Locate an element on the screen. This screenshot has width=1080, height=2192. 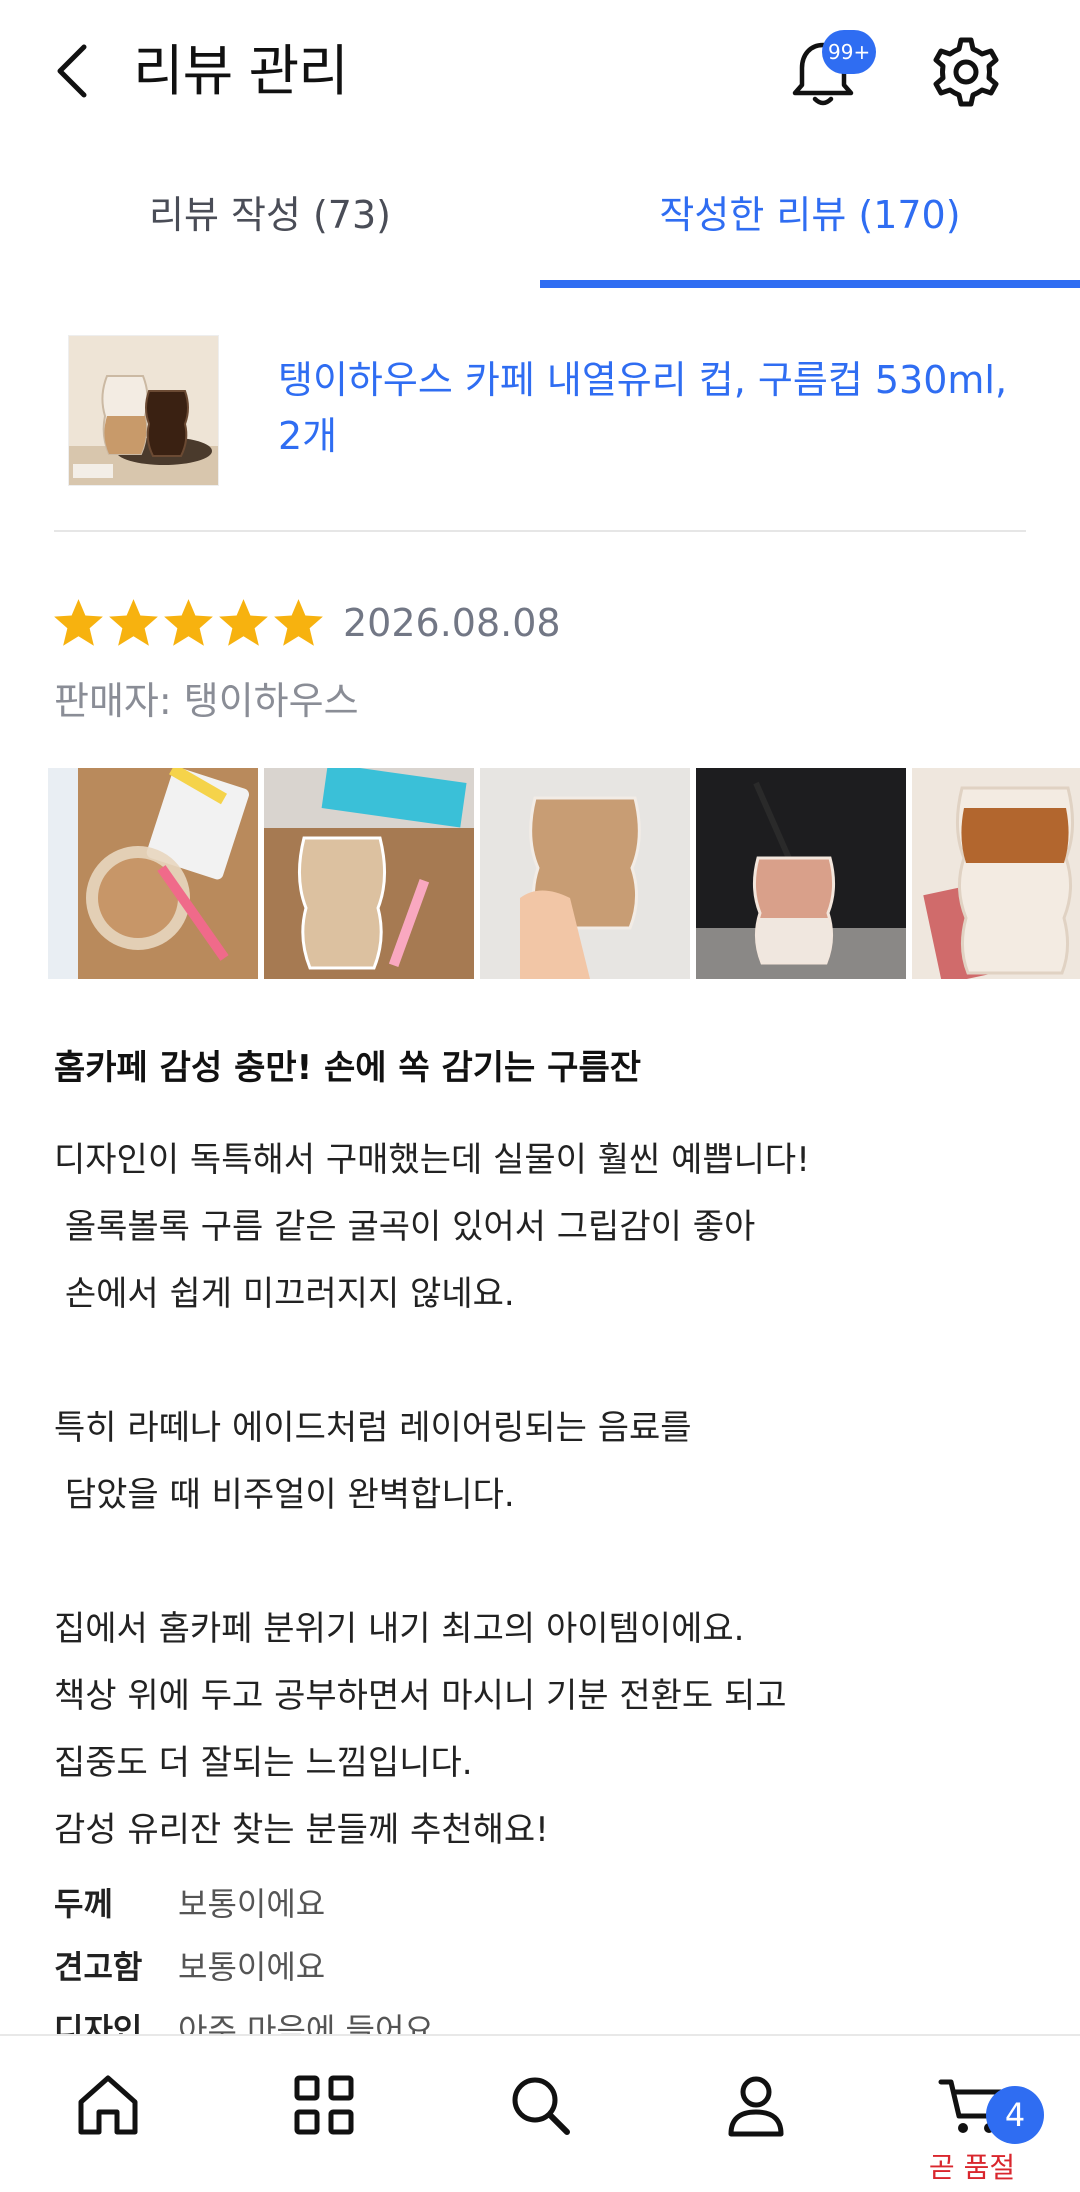
nav-my-page is located at coordinates (756, 2114).